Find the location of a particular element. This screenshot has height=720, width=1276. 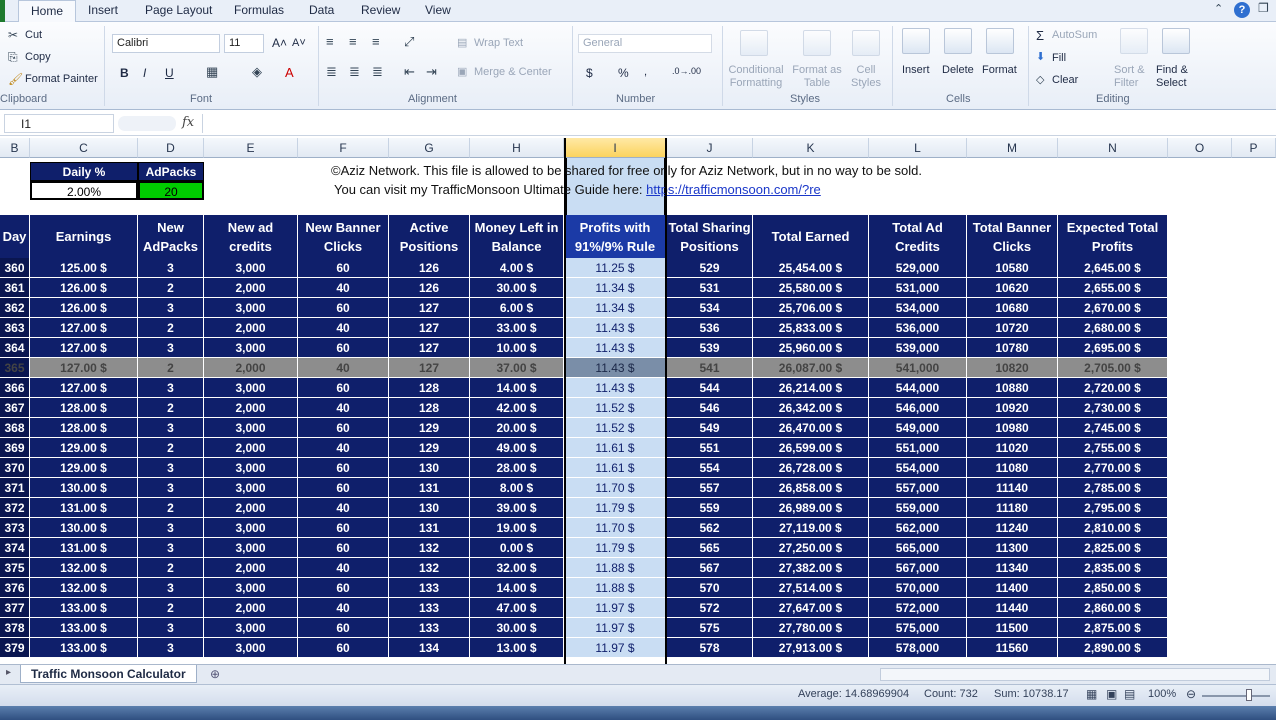

table-cell: 6.00 $ is located at coordinates (517, 308).